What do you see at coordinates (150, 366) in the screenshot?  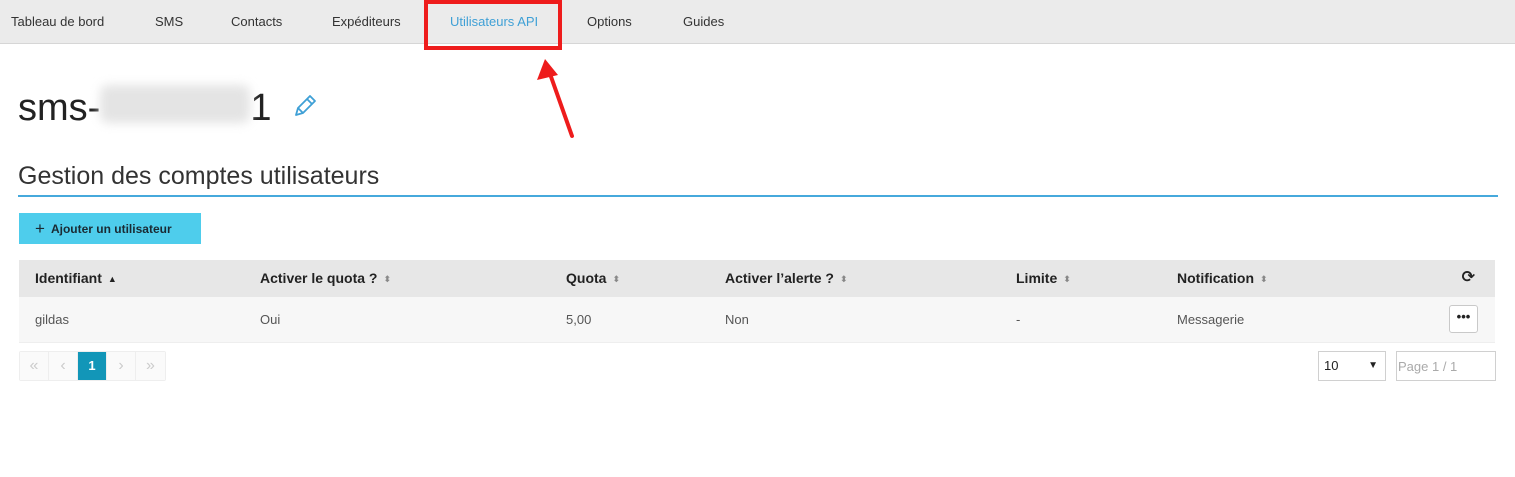 I see `last-page-button: »` at bounding box center [150, 366].